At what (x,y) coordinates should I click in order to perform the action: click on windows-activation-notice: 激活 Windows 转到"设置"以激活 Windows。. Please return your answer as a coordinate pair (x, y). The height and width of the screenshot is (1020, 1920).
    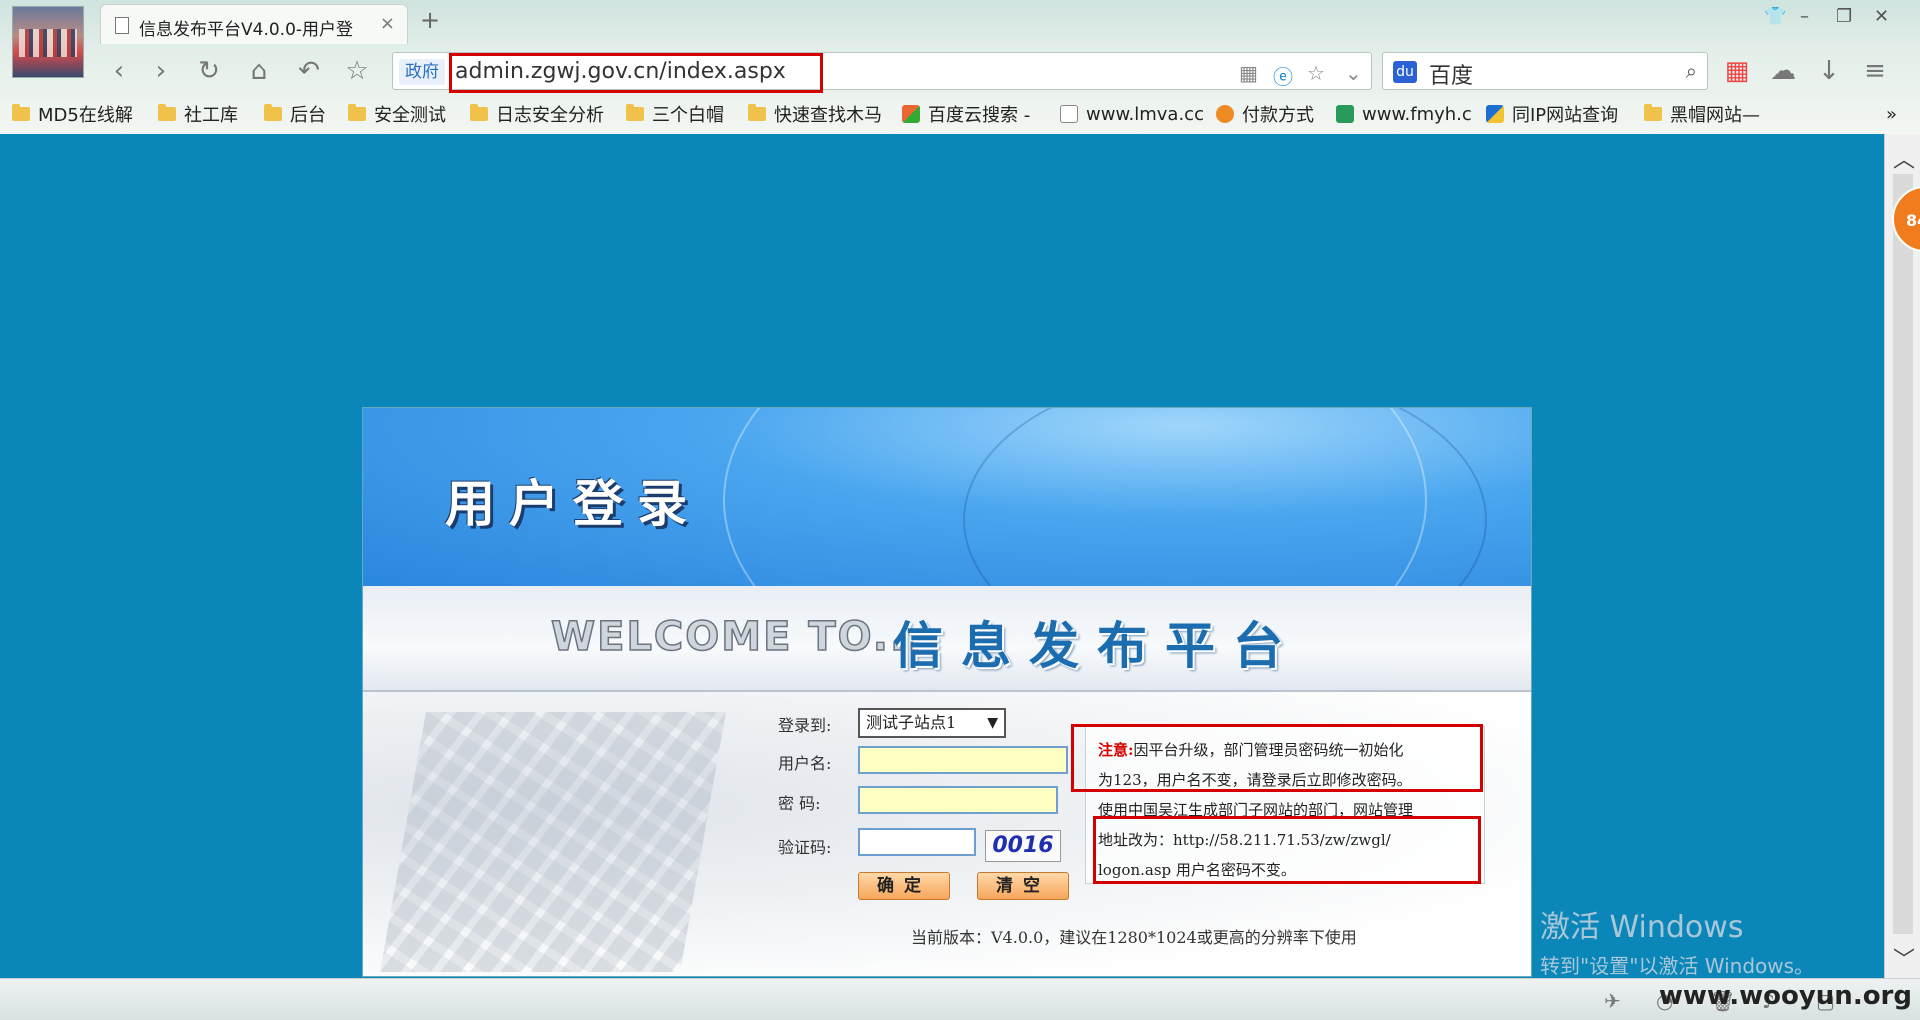
    Looking at the image, I should click on (1677, 940).